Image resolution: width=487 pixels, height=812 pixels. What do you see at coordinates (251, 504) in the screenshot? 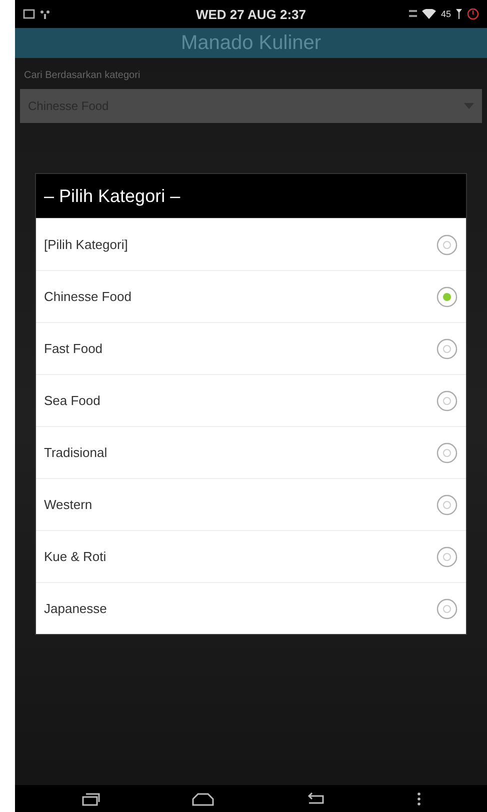
I see `category-option: Western` at bounding box center [251, 504].